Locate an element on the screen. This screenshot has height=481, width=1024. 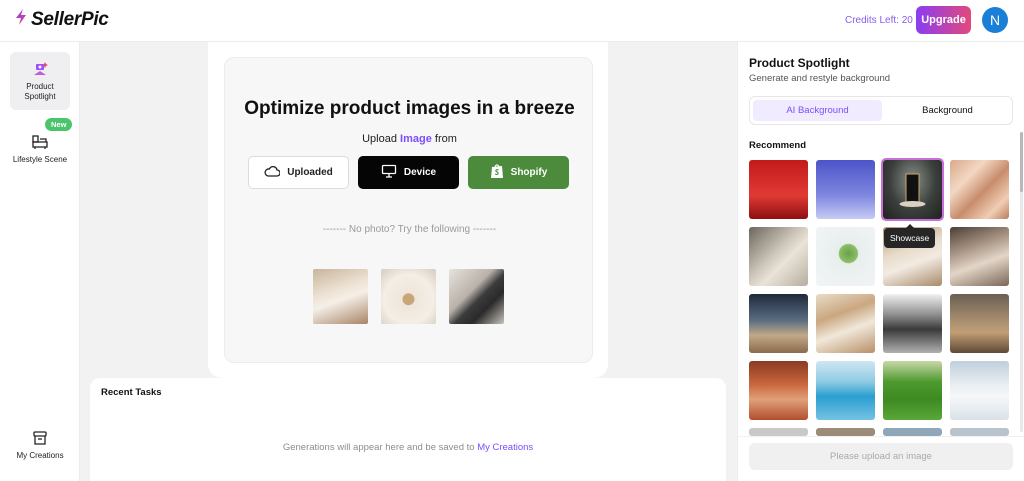
logo: SellerPic is located at coordinates (61, 19).